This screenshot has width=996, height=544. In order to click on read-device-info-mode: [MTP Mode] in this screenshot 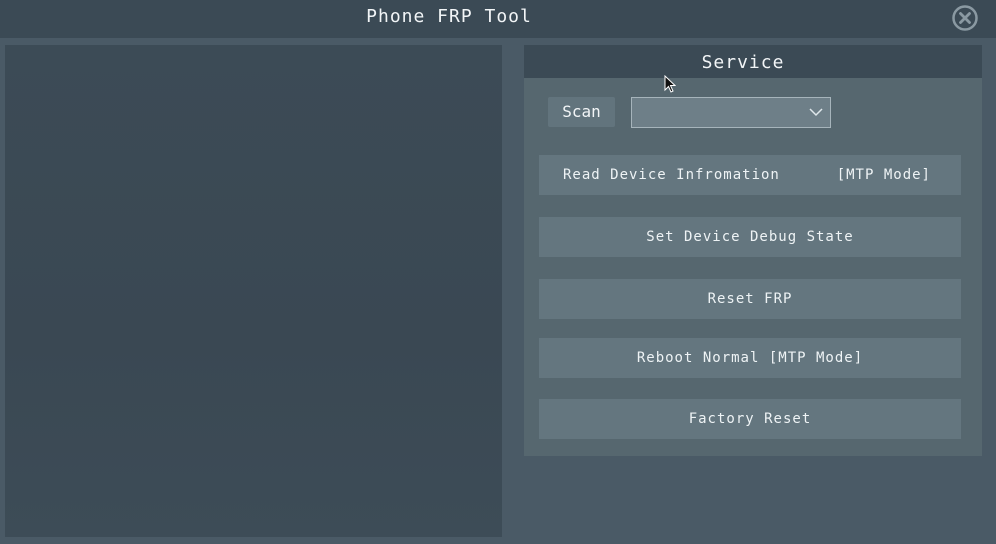, I will do `click(883, 175)`.